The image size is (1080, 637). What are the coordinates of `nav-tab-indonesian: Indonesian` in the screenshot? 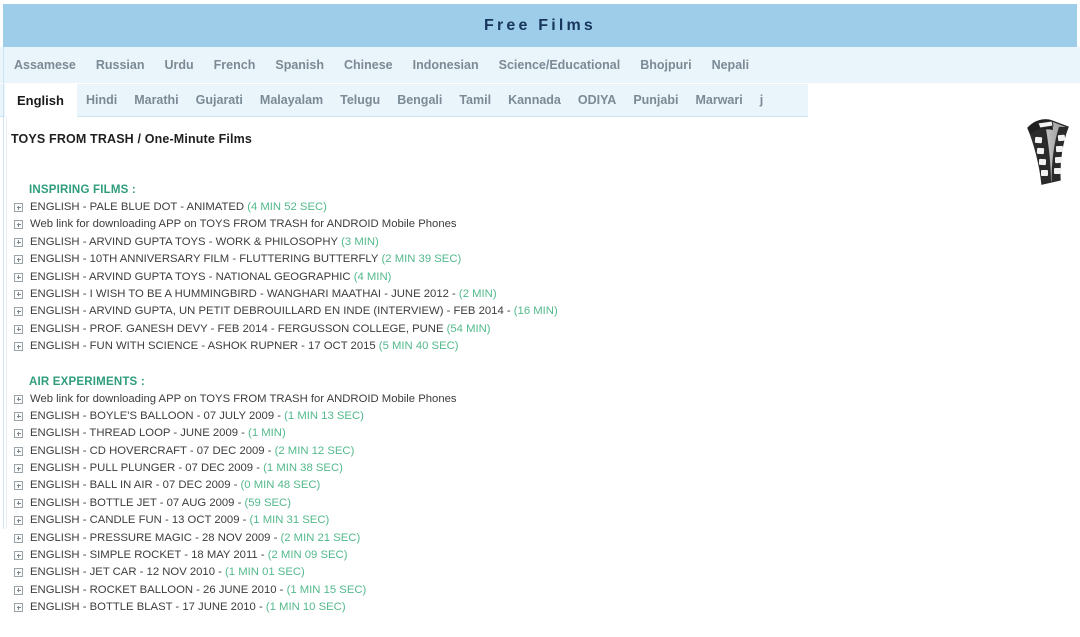 It's located at (446, 65).